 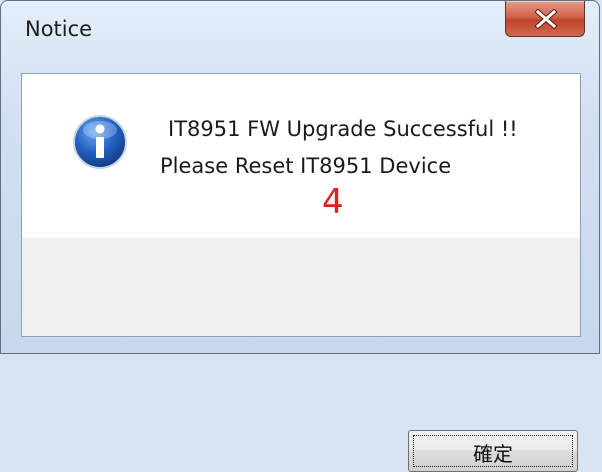 I want to click on close-x-icon, so click(x=546, y=19).